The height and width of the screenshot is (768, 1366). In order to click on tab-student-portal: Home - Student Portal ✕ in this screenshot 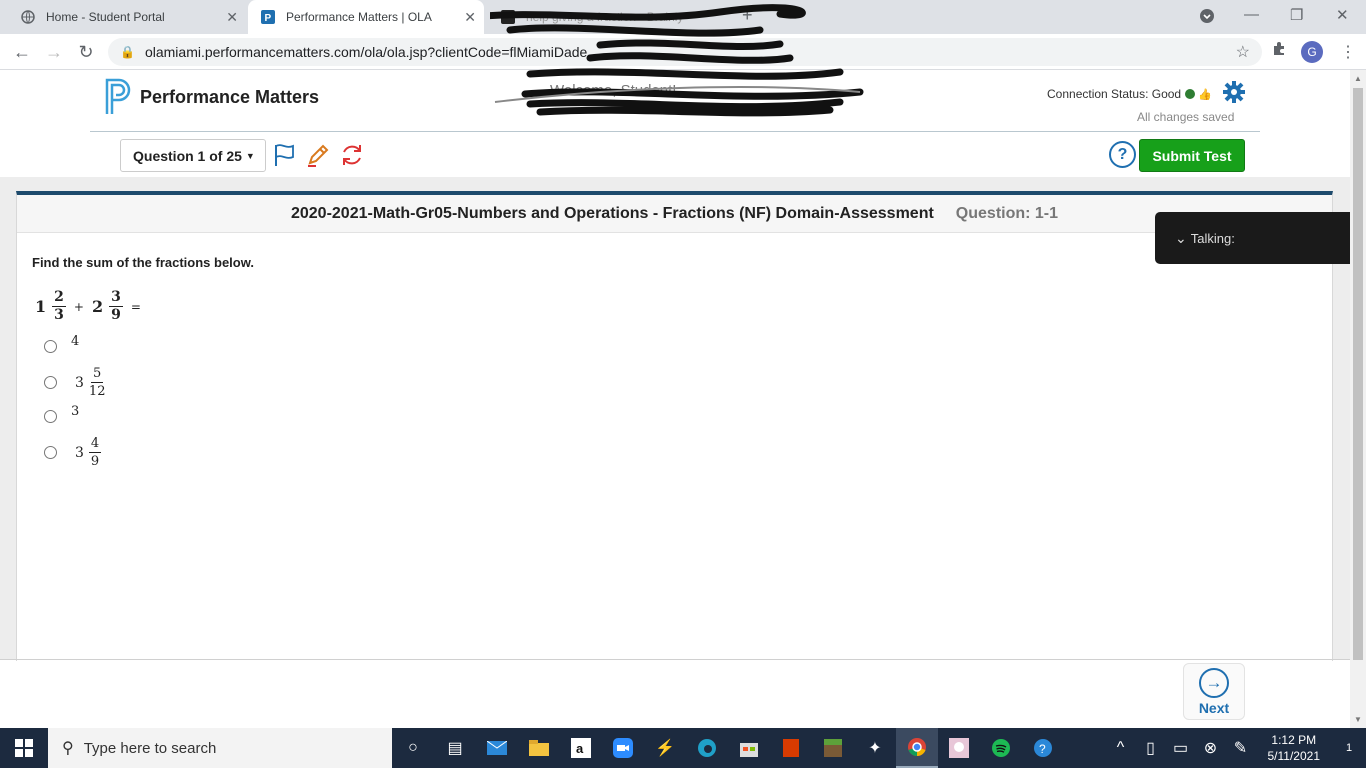, I will do `click(127, 17)`.